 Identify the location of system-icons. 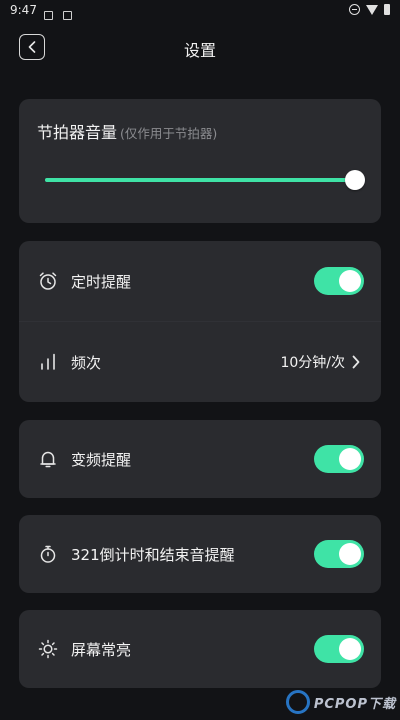
(369, 9).